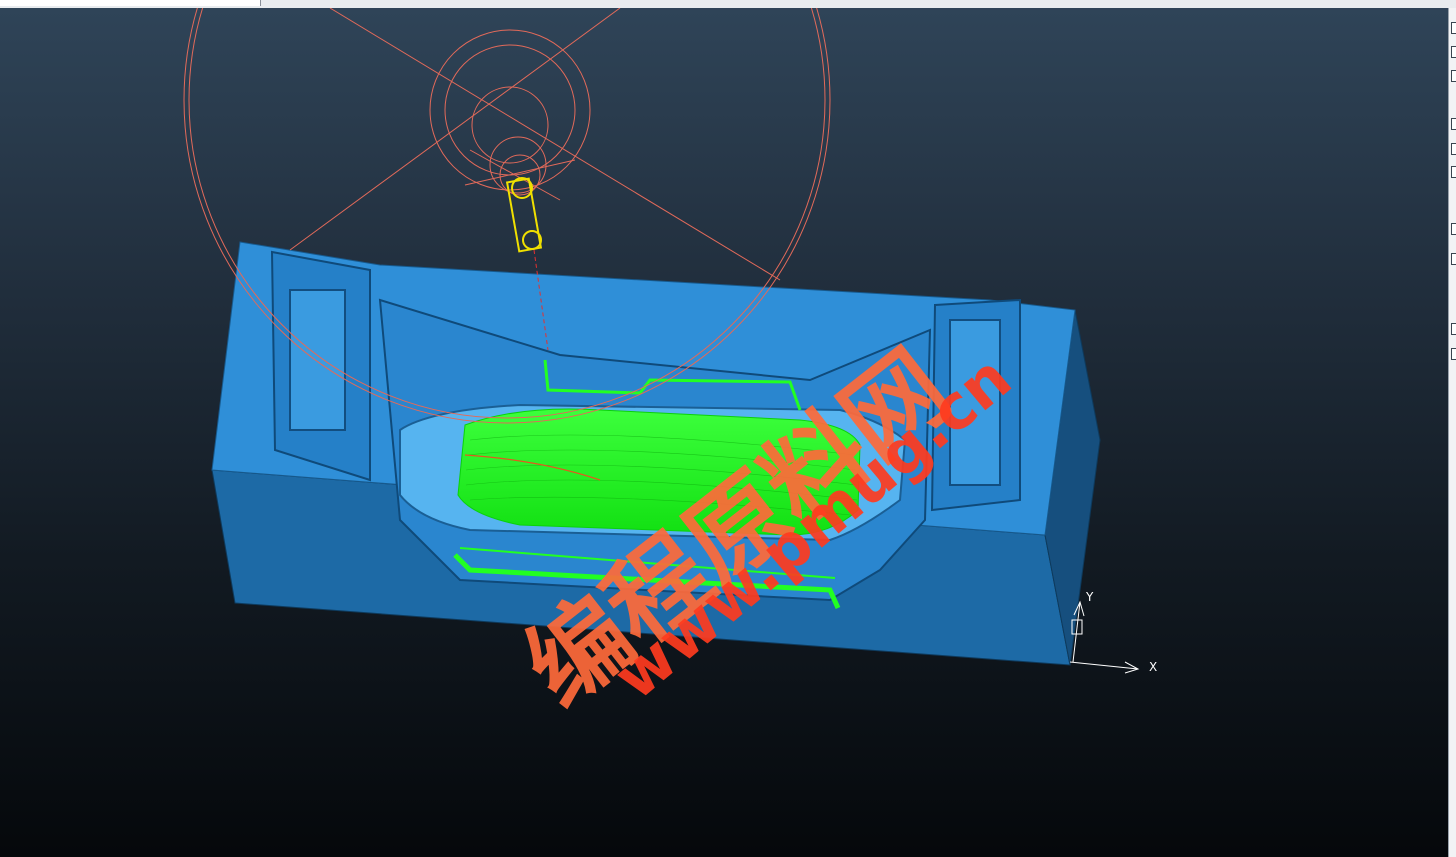  Describe the element at coordinates (1452, 432) in the screenshot. I see `right-panel-strip` at that location.